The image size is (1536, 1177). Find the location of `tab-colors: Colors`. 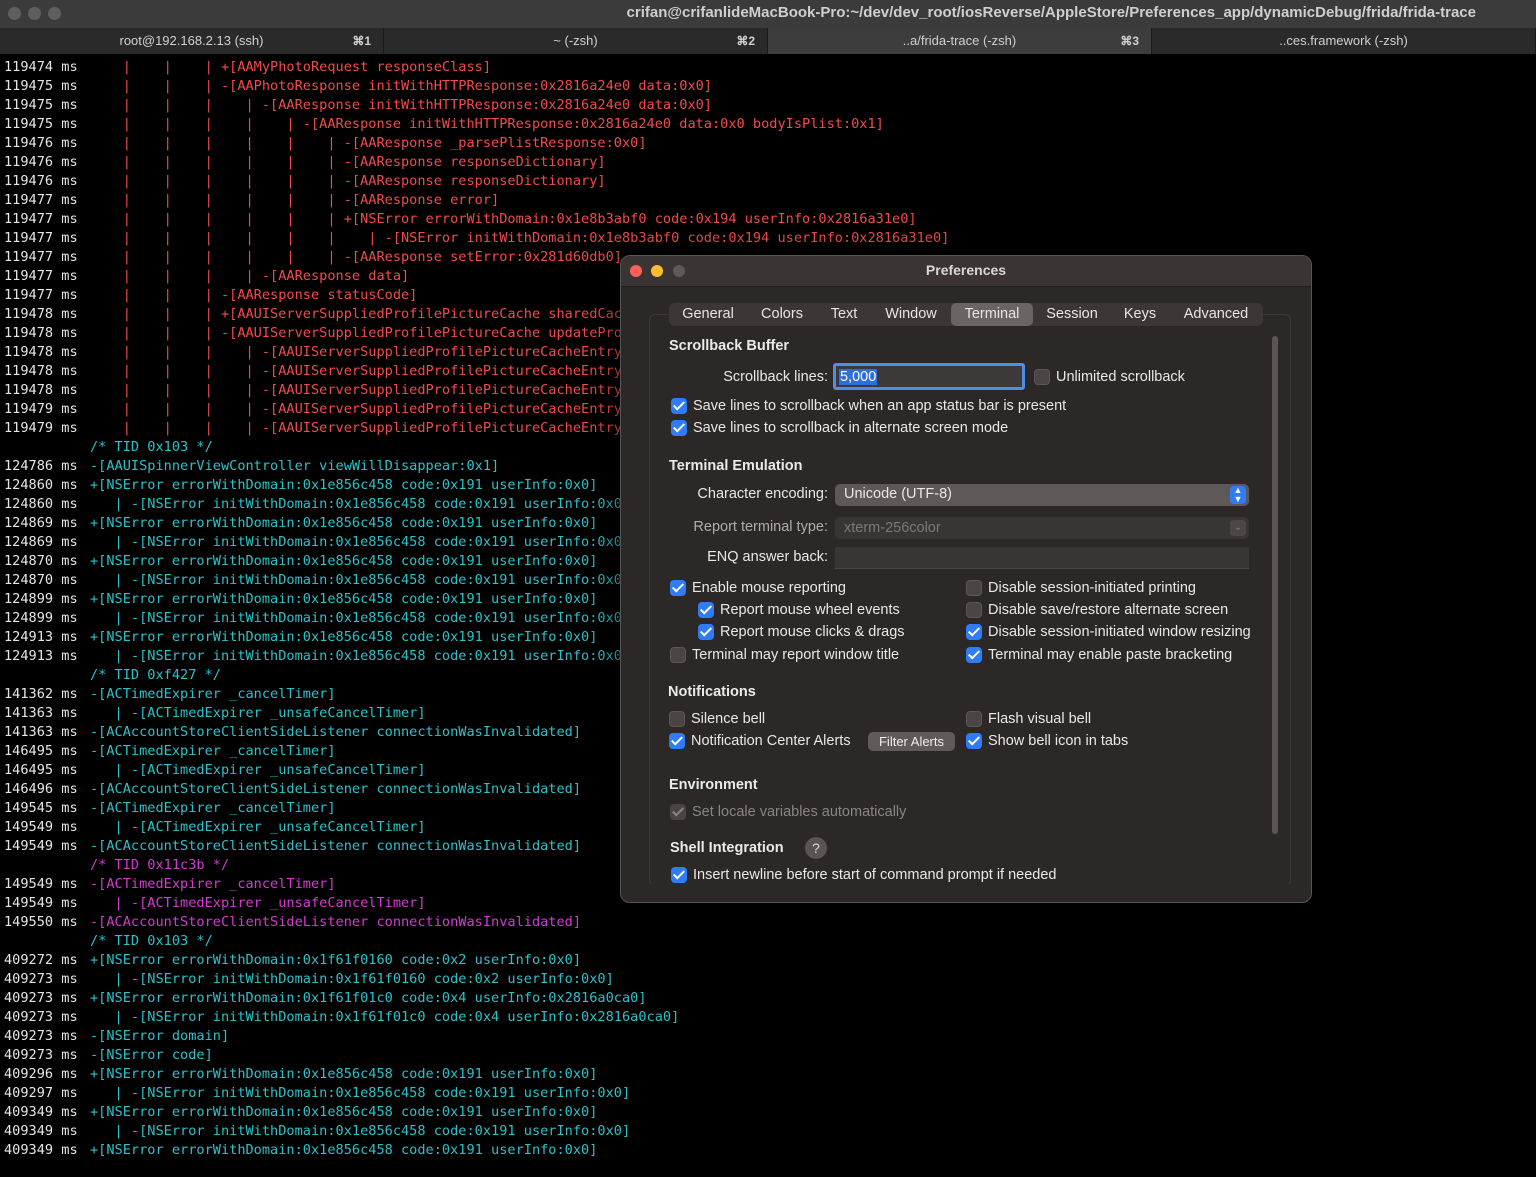

tab-colors: Colors is located at coordinates (782, 314).